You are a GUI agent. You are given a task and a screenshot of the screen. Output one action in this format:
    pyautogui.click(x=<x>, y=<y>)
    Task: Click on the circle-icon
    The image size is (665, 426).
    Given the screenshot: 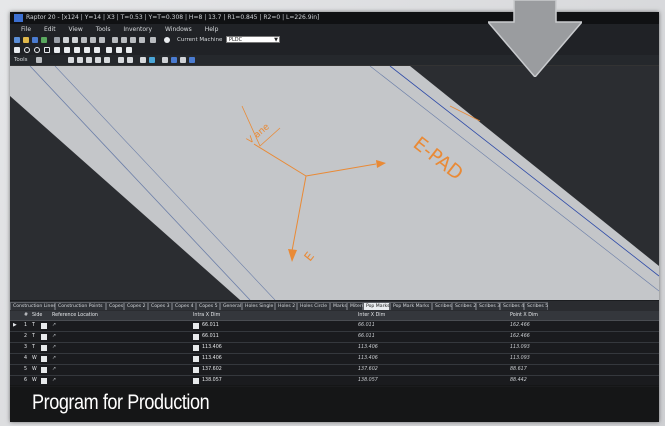 What is the action you would take?
    pyautogui.click(x=27, y=50)
    